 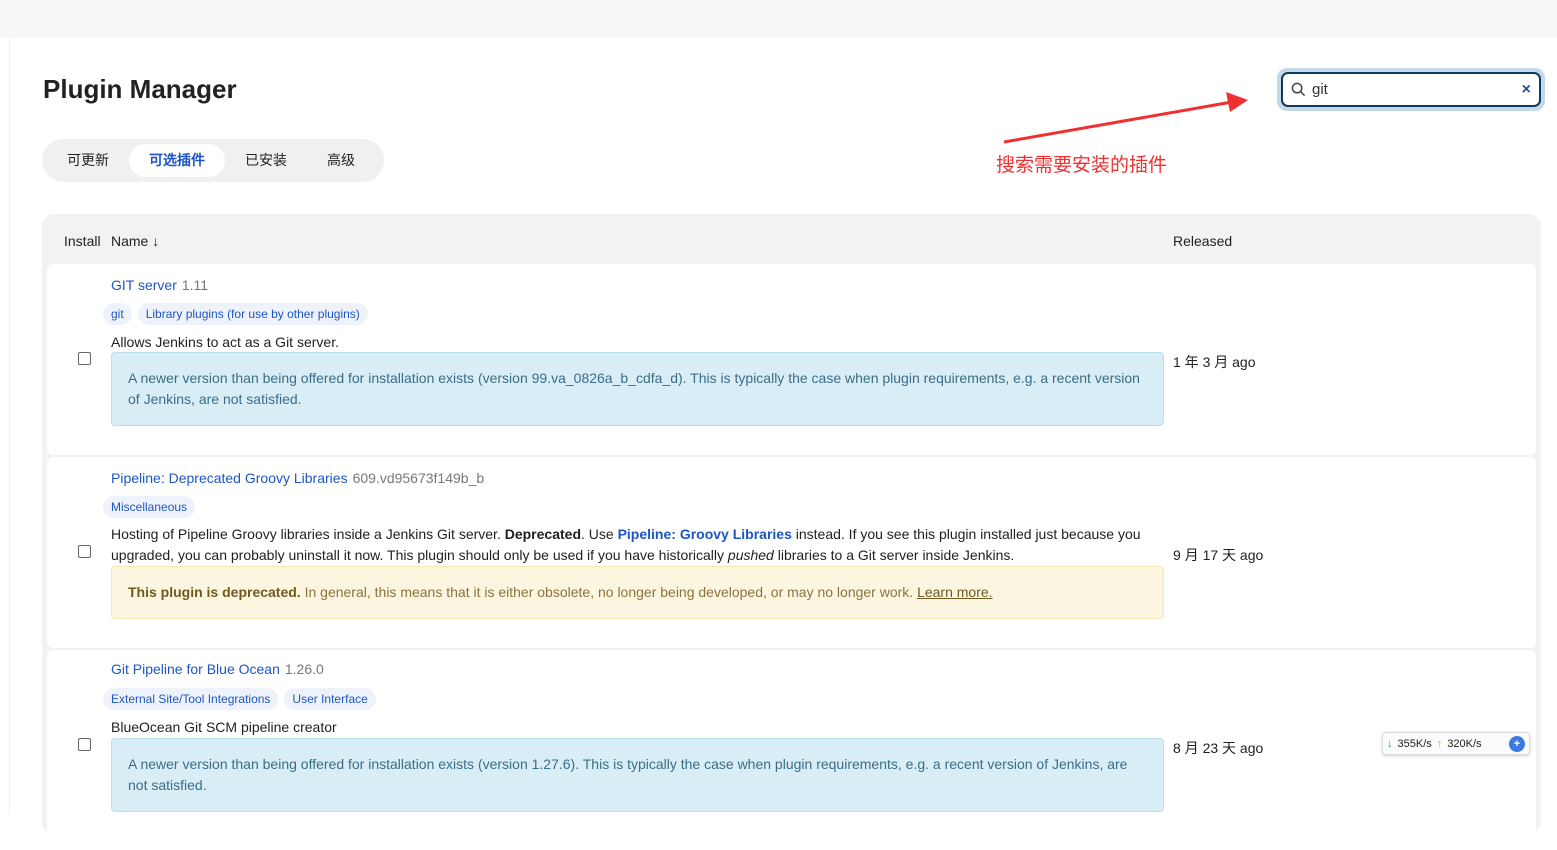 What do you see at coordinates (418, 478) in the screenshot?
I see `plugin-version: 609.vd95673f149b_b` at bounding box center [418, 478].